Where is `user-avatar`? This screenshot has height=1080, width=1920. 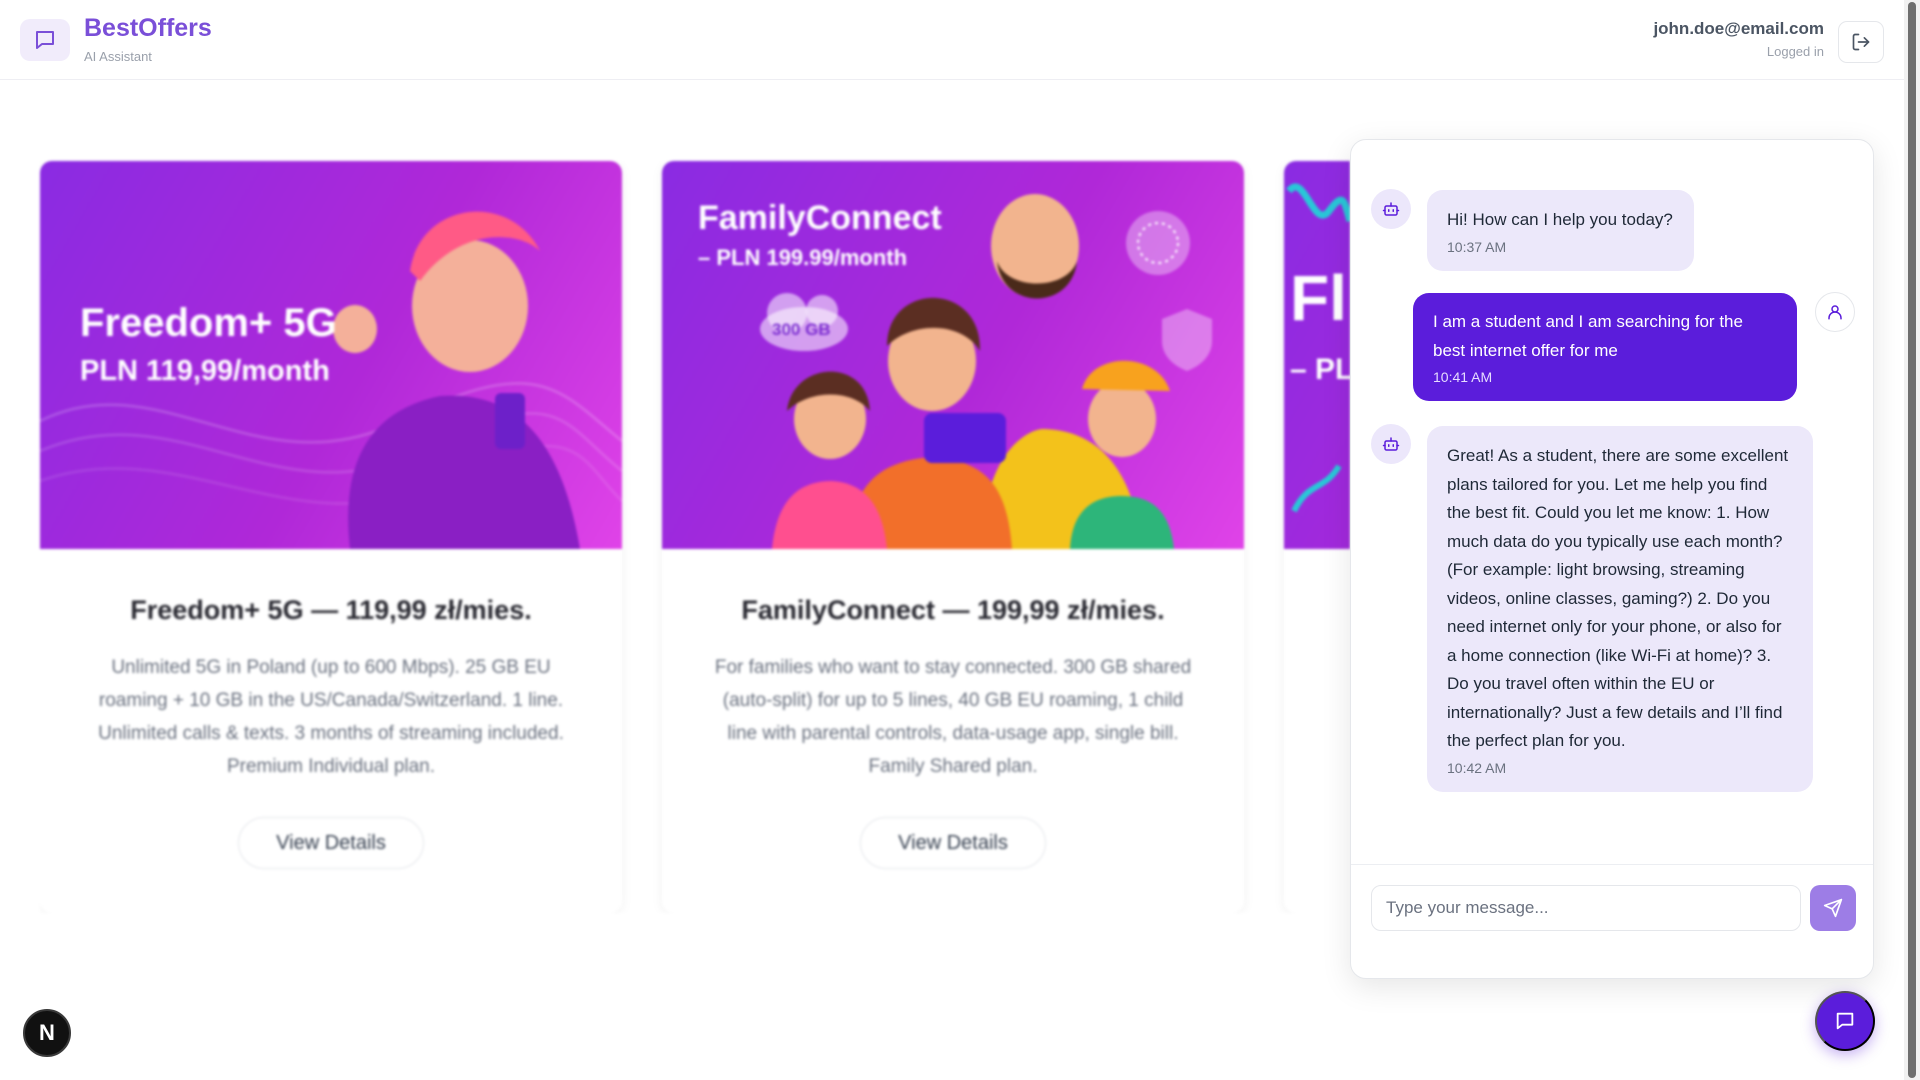
user-avatar is located at coordinates (1835, 312).